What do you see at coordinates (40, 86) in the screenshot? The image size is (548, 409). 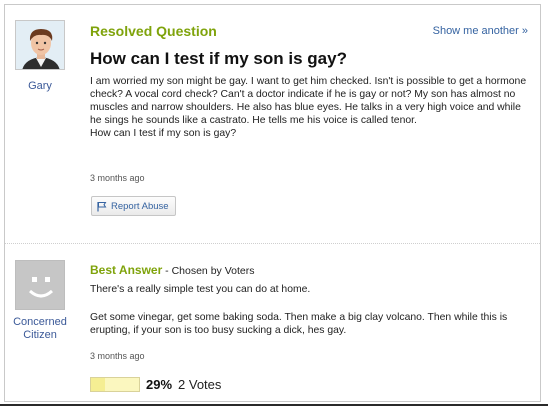 I see `asker-name: Gary` at bounding box center [40, 86].